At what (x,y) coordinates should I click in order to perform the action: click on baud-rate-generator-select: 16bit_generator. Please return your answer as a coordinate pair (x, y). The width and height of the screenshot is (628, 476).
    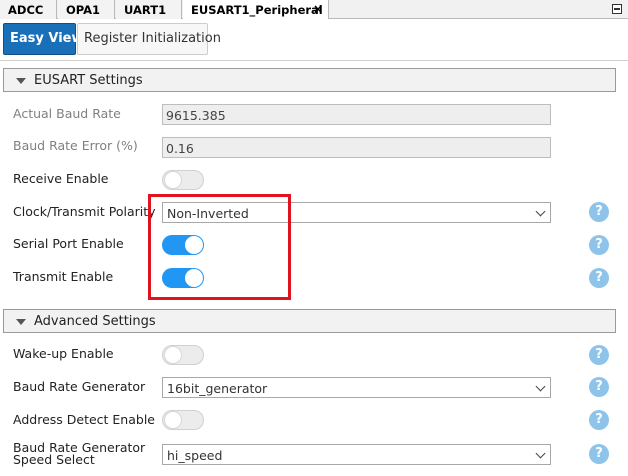
    Looking at the image, I should click on (356, 387).